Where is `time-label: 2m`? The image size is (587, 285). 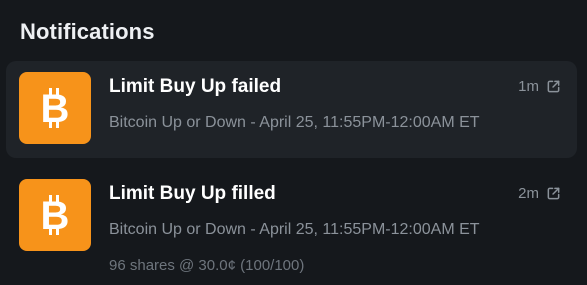
time-label: 2m is located at coordinates (528, 193).